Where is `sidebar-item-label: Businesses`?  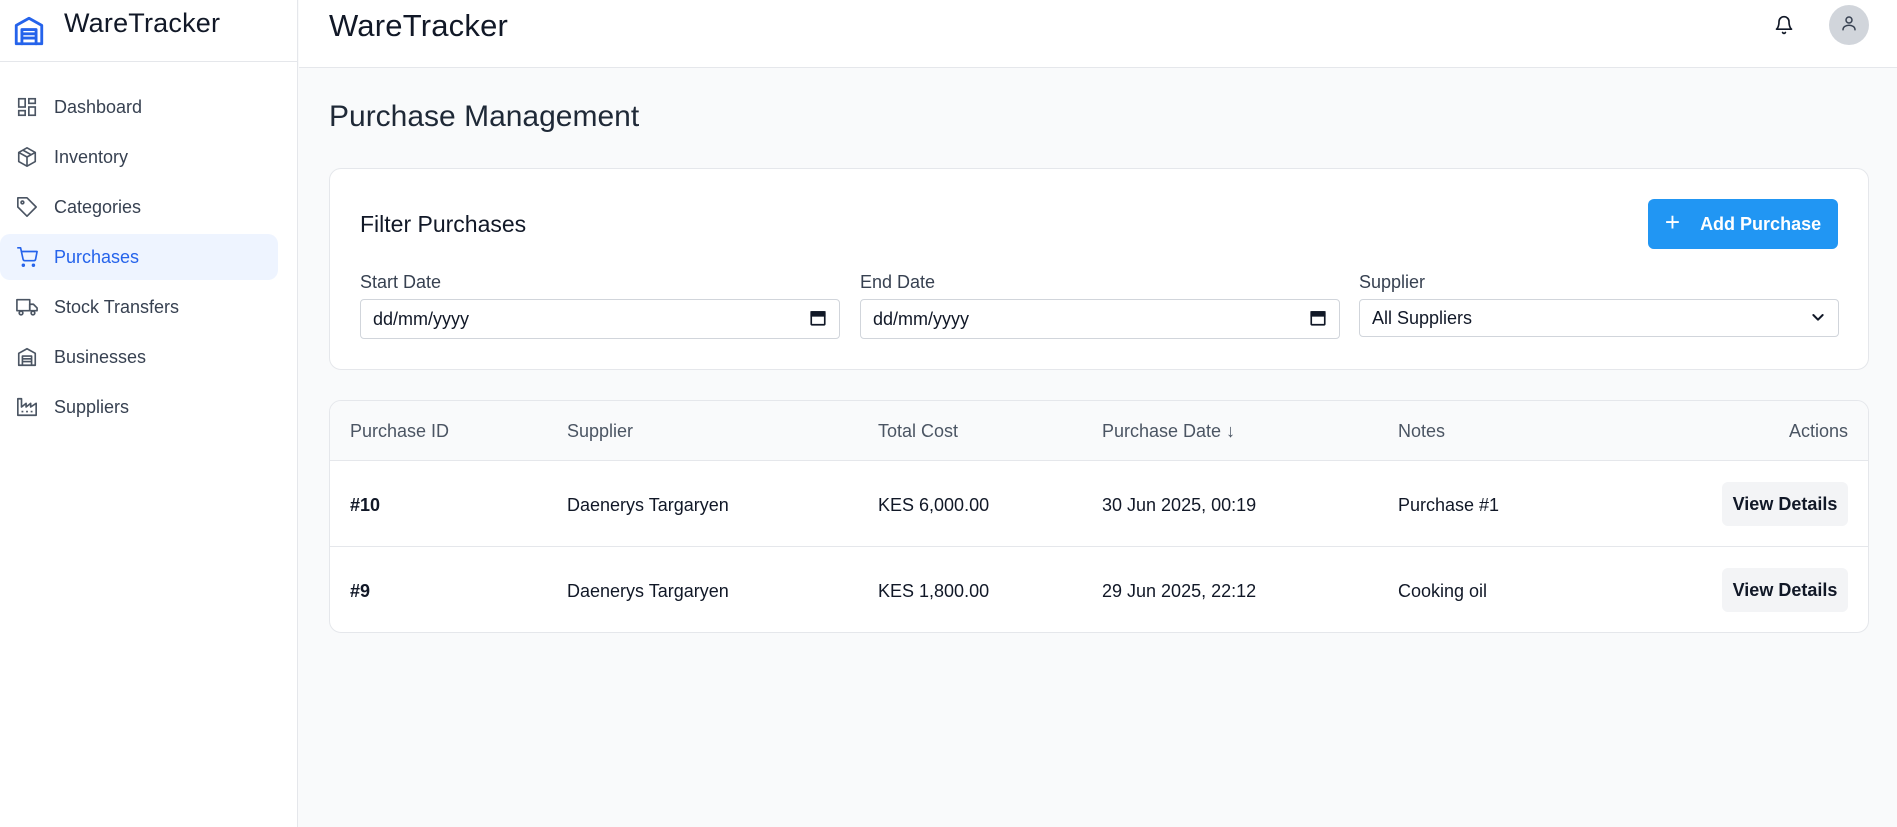 sidebar-item-label: Businesses is located at coordinates (100, 356).